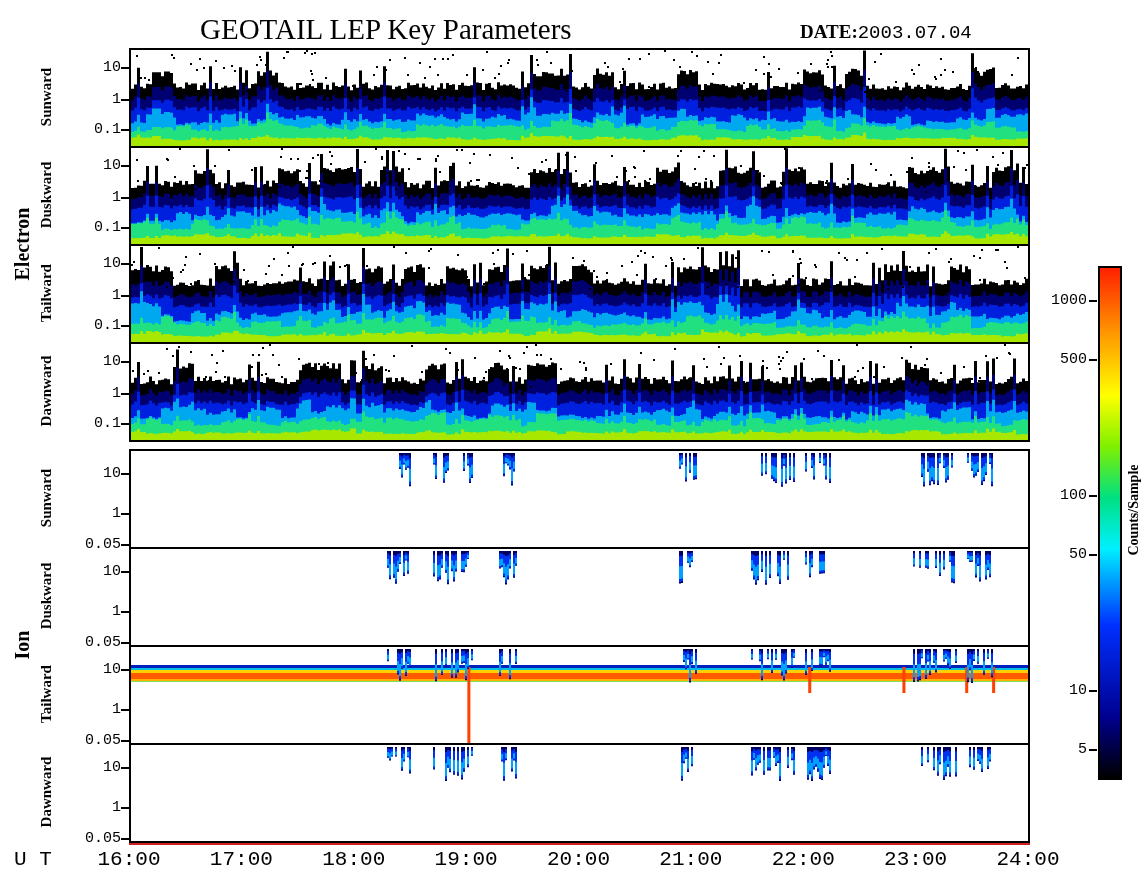 This screenshot has height=880, width=1142. What do you see at coordinates (1134, 510) in the screenshot?
I see `colorbar-label: Counts/Sample` at bounding box center [1134, 510].